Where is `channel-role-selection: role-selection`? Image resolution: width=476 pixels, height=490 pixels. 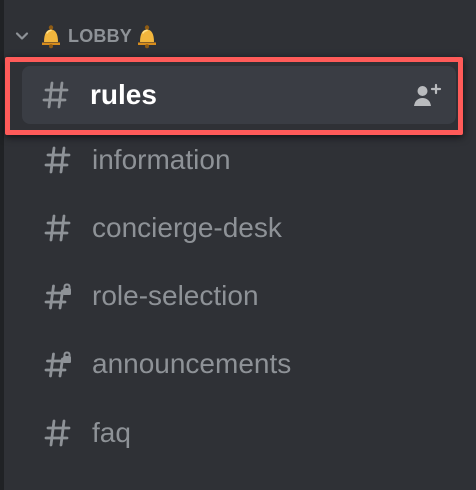
channel-role-selection: role-selection is located at coordinates (239, 296).